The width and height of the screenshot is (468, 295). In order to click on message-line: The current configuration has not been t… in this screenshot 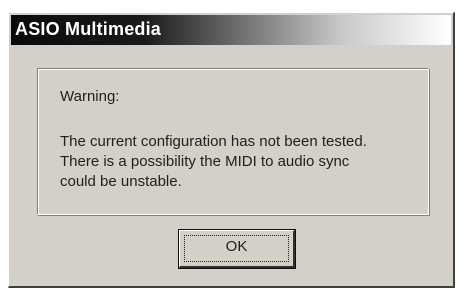, I will do `click(213, 141)`.